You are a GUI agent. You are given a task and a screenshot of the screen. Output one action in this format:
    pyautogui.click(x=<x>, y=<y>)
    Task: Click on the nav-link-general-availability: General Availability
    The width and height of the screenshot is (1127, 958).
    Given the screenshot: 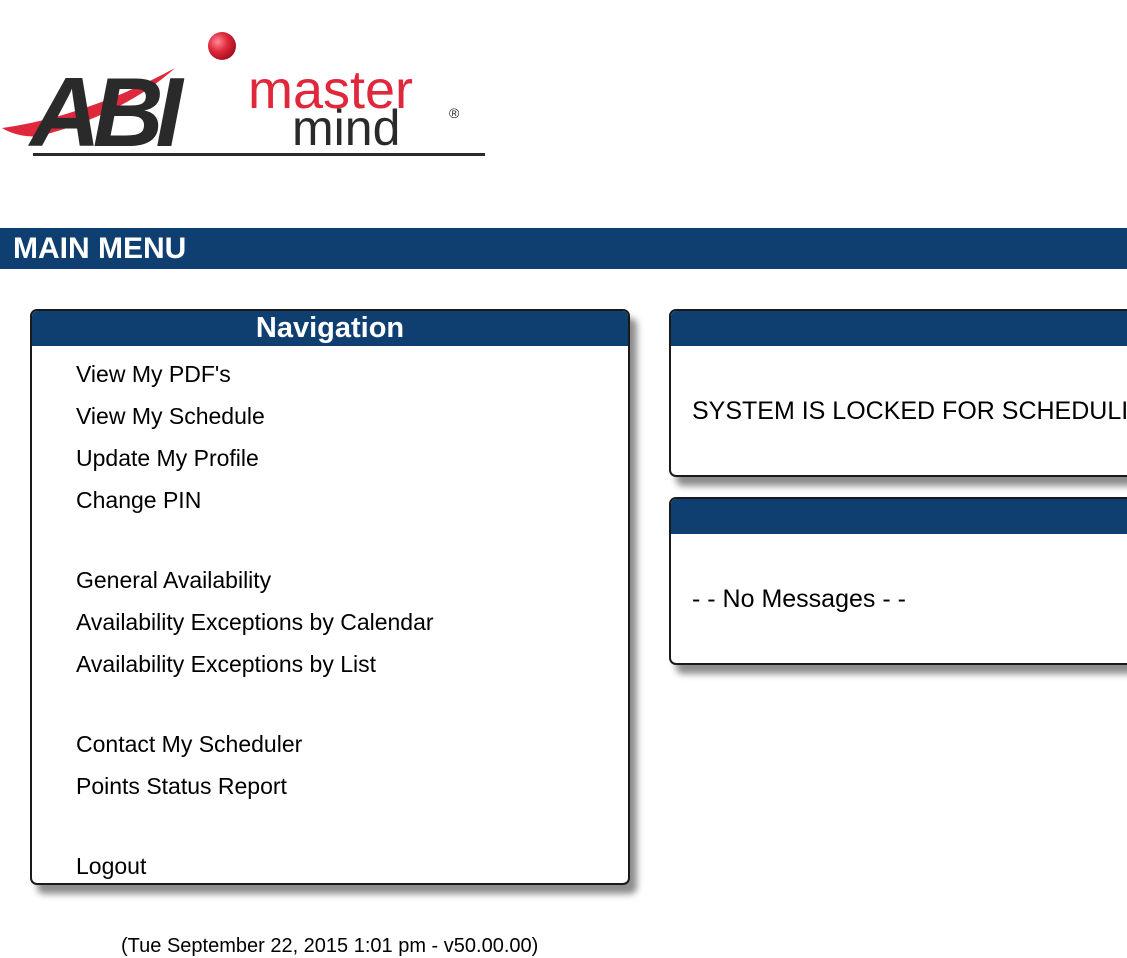 What is the action you would take?
    pyautogui.click(x=255, y=580)
    